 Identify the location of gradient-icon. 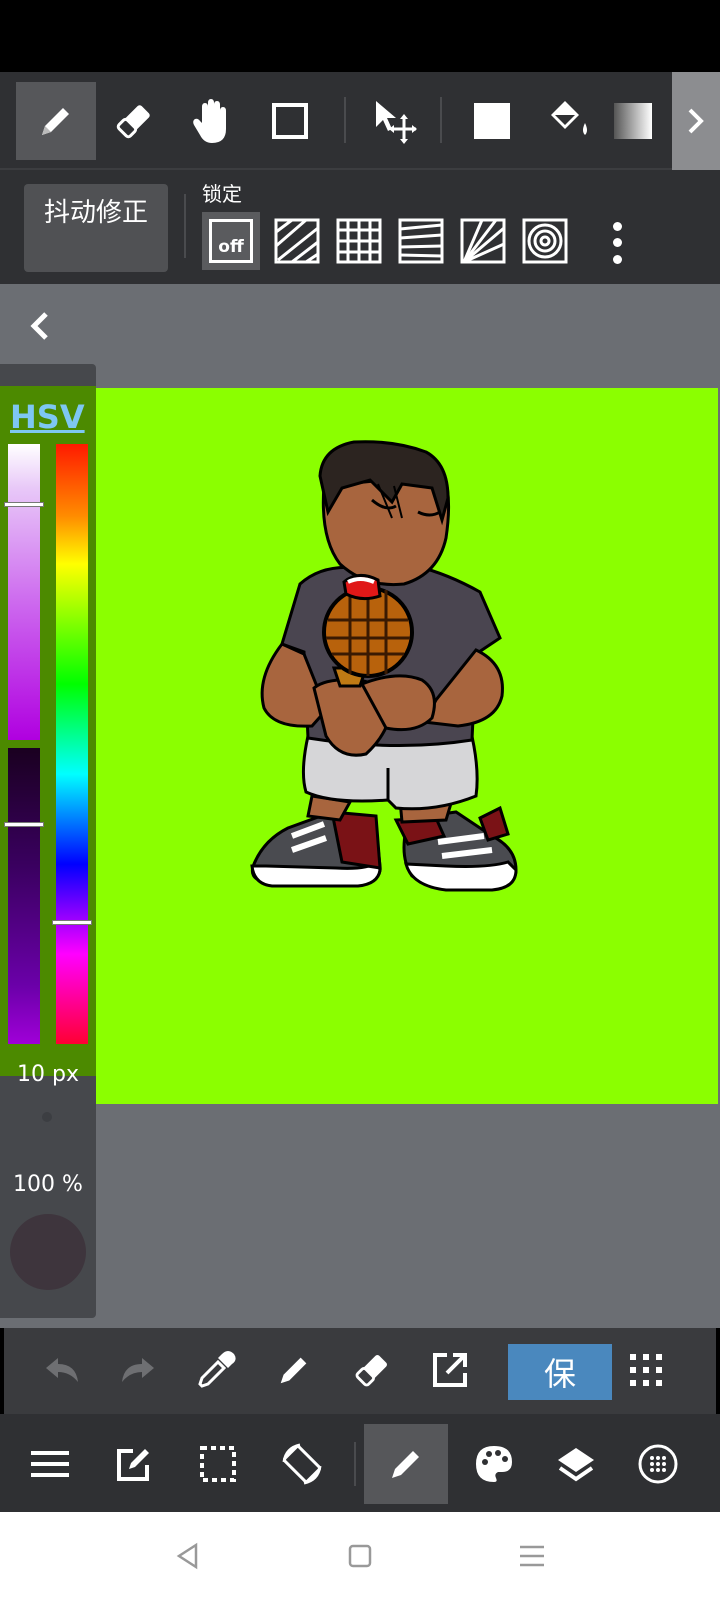
(633, 121).